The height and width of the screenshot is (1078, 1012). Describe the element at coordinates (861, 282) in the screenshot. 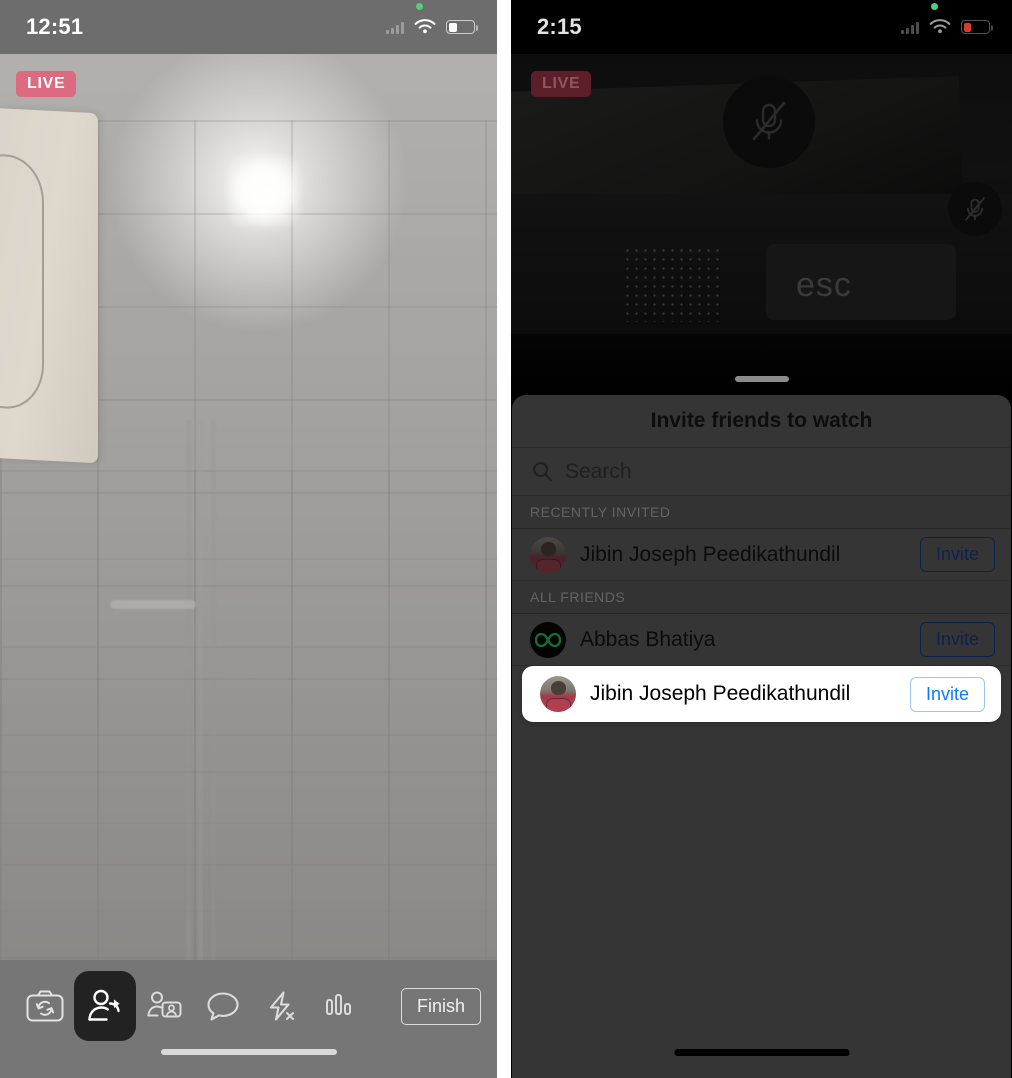

I see `key-block` at that location.